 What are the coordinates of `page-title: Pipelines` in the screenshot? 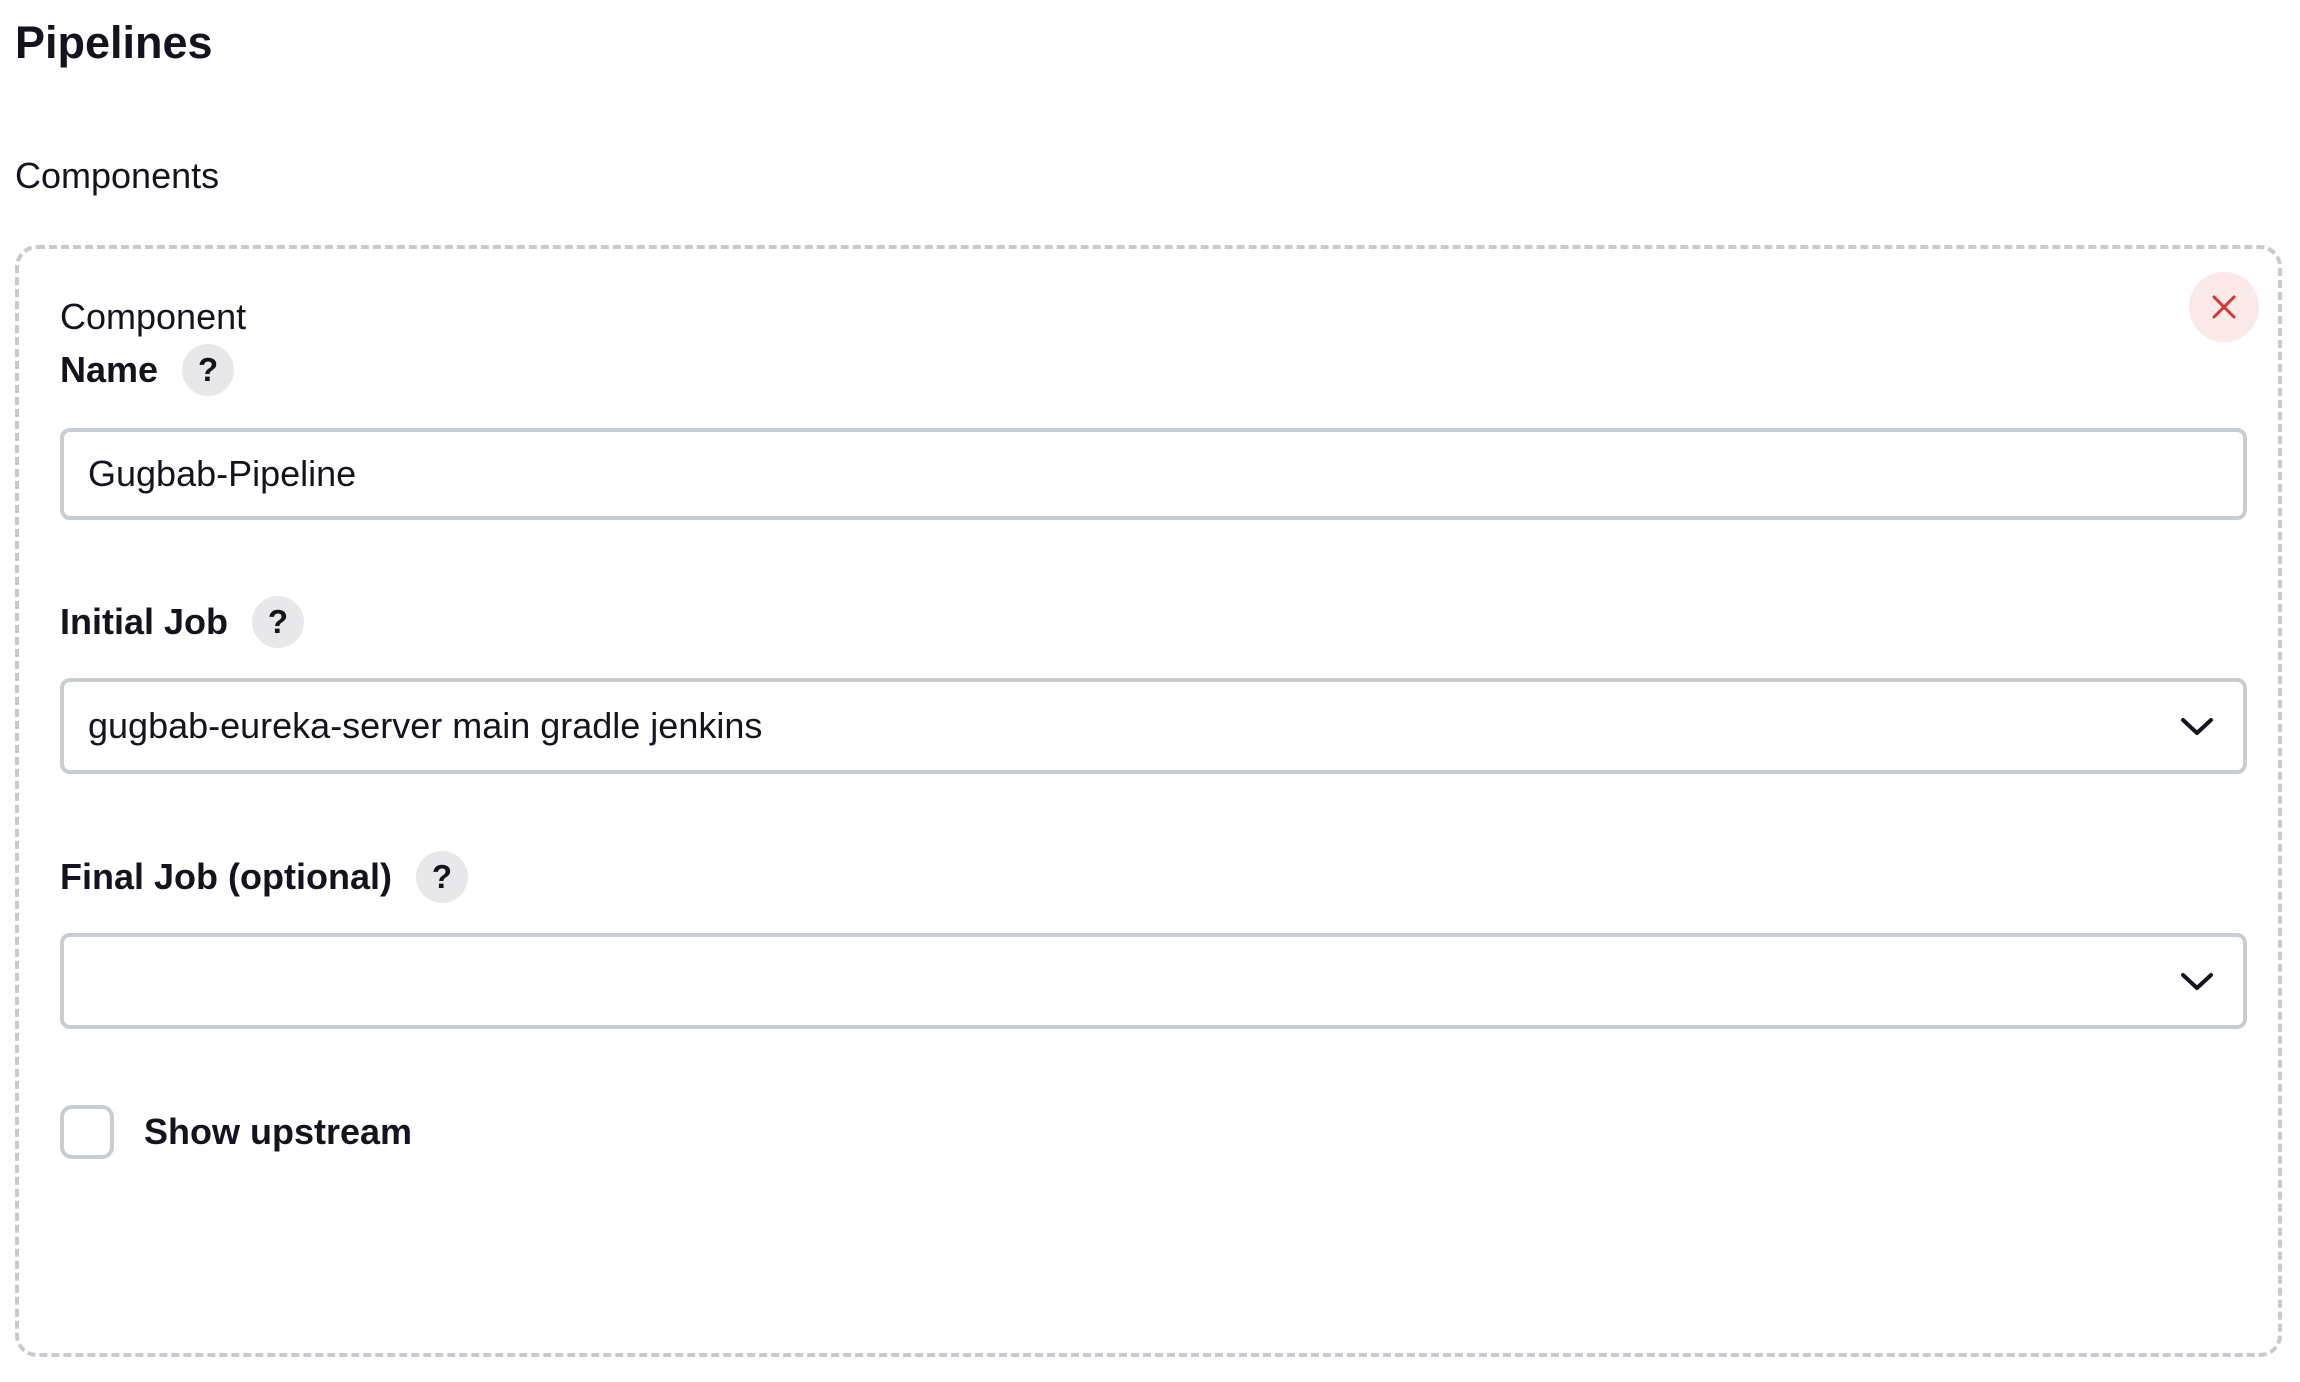 It's located at (114, 42).